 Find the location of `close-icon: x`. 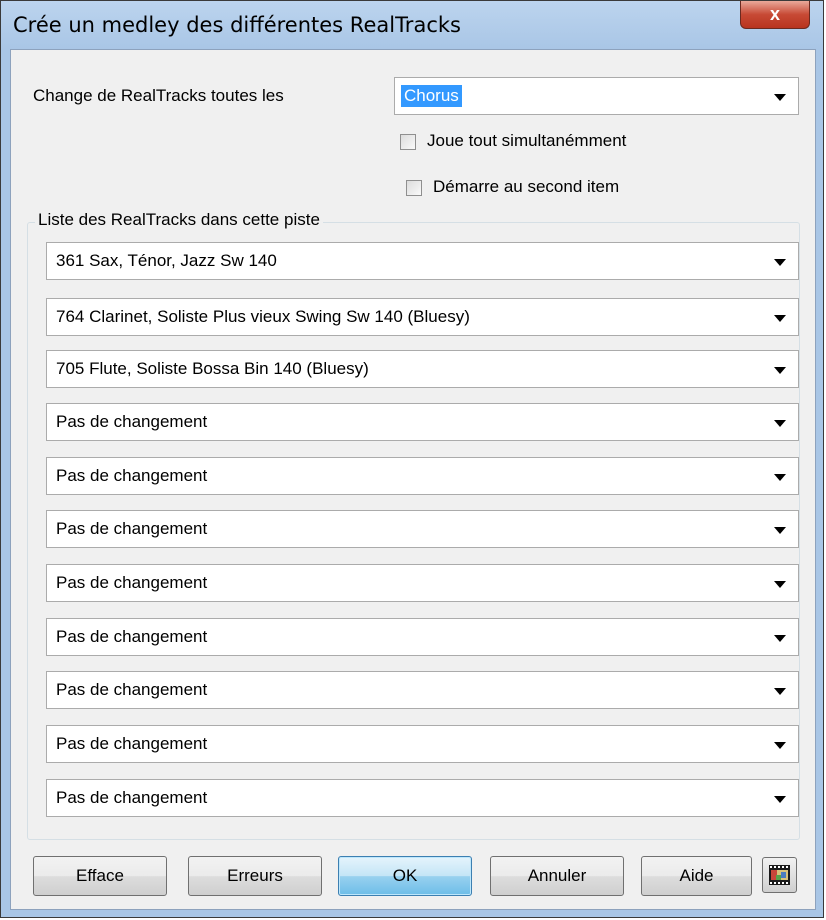

close-icon: x is located at coordinates (774, 14).